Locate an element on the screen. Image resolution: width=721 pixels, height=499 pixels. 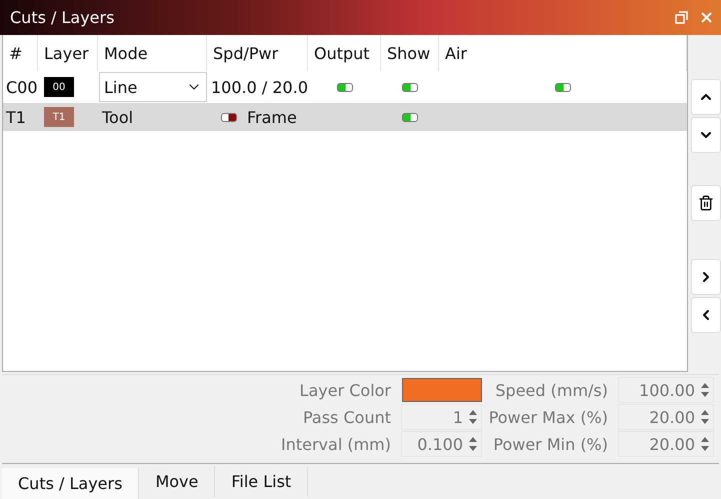
field-label: Speed (mm/s) is located at coordinates (551, 390).